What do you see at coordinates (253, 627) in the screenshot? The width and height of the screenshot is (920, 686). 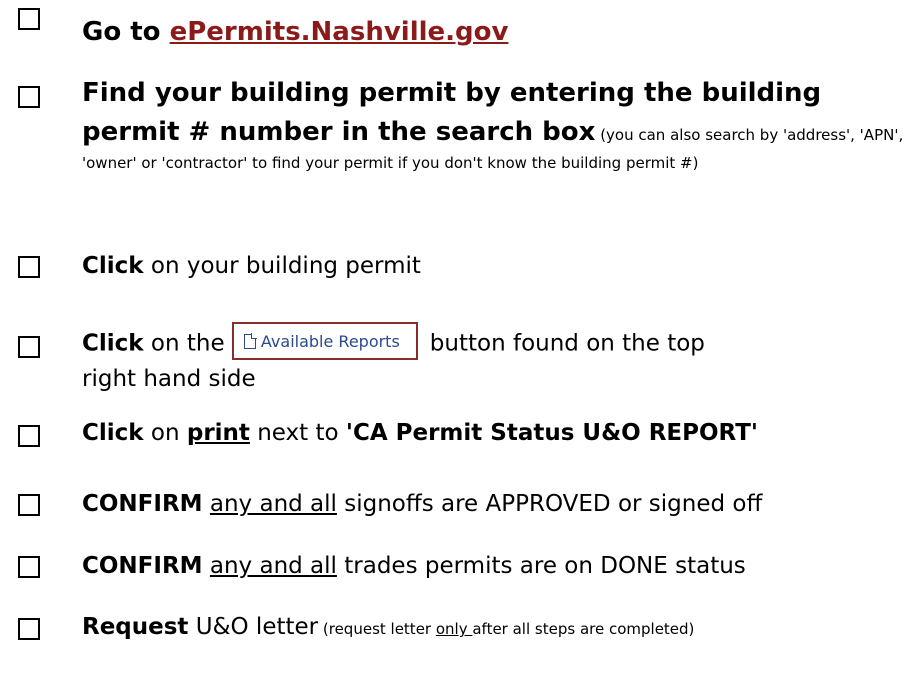 I see `item-rest: U&O letter` at bounding box center [253, 627].